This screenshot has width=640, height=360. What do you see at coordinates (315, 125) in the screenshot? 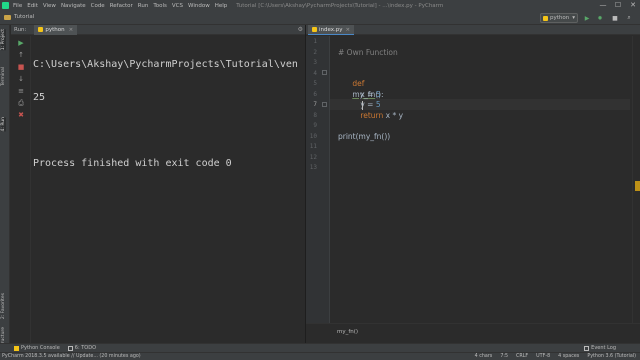
I see `line-number: 9` at bounding box center [315, 125].